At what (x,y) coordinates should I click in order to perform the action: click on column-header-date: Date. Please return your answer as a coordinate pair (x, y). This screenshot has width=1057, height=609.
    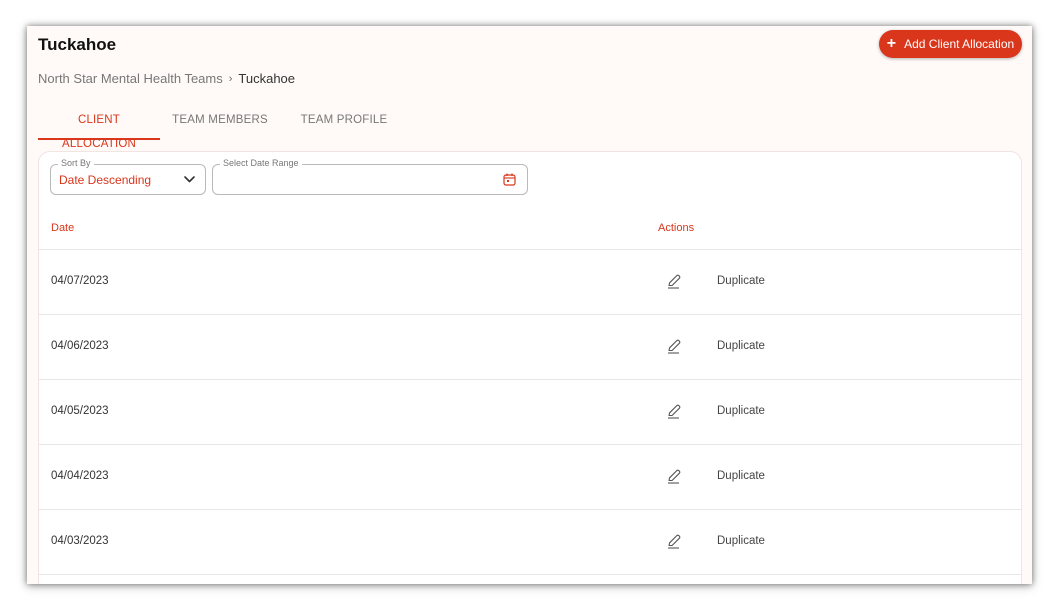
    Looking at the image, I should click on (62, 228).